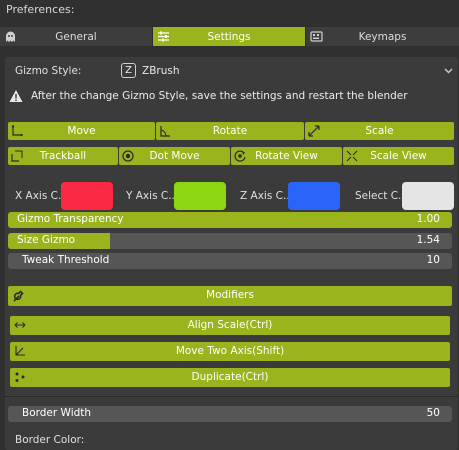  I want to click on size-gizmo-label: Size Gizmo, so click(46, 240).